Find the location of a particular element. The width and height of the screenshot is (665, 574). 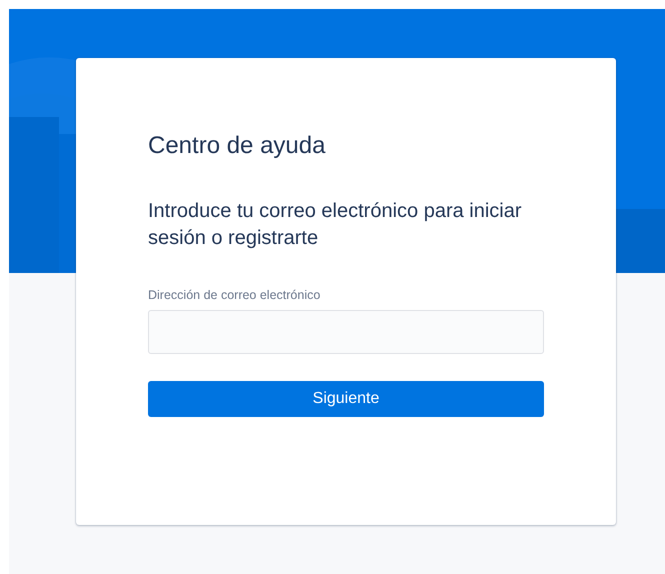

email-label: Dirección de correo electrónico is located at coordinates (235, 295).